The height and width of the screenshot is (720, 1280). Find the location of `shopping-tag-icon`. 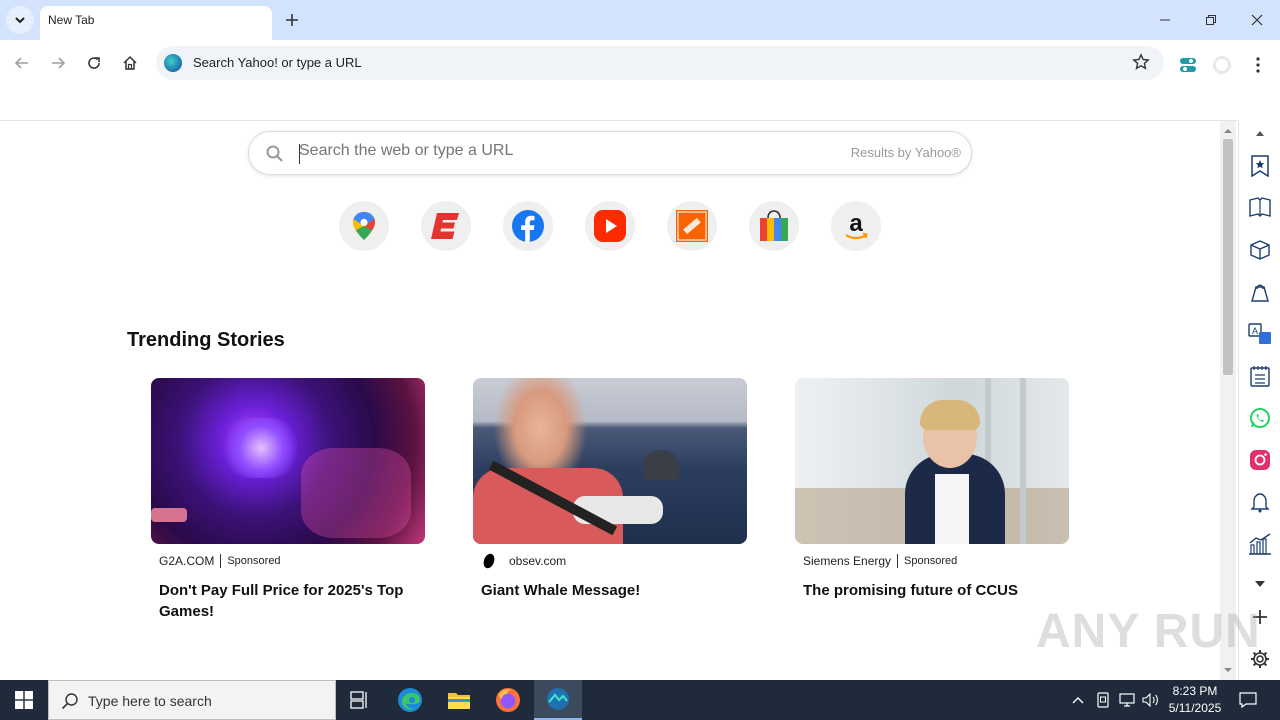

shopping-tag-icon is located at coordinates (1260, 293).